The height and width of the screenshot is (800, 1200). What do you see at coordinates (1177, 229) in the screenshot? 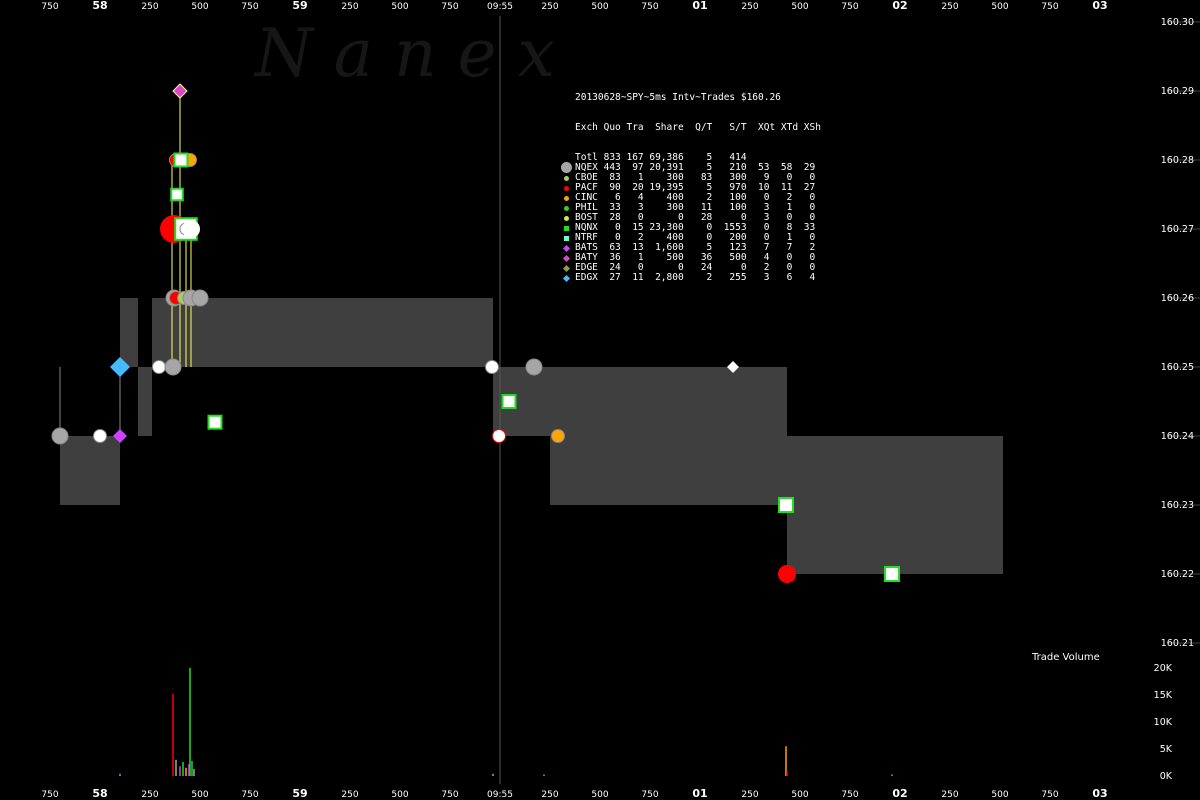
I see `price-tick-label: 160.27` at bounding box center [1177, 229].